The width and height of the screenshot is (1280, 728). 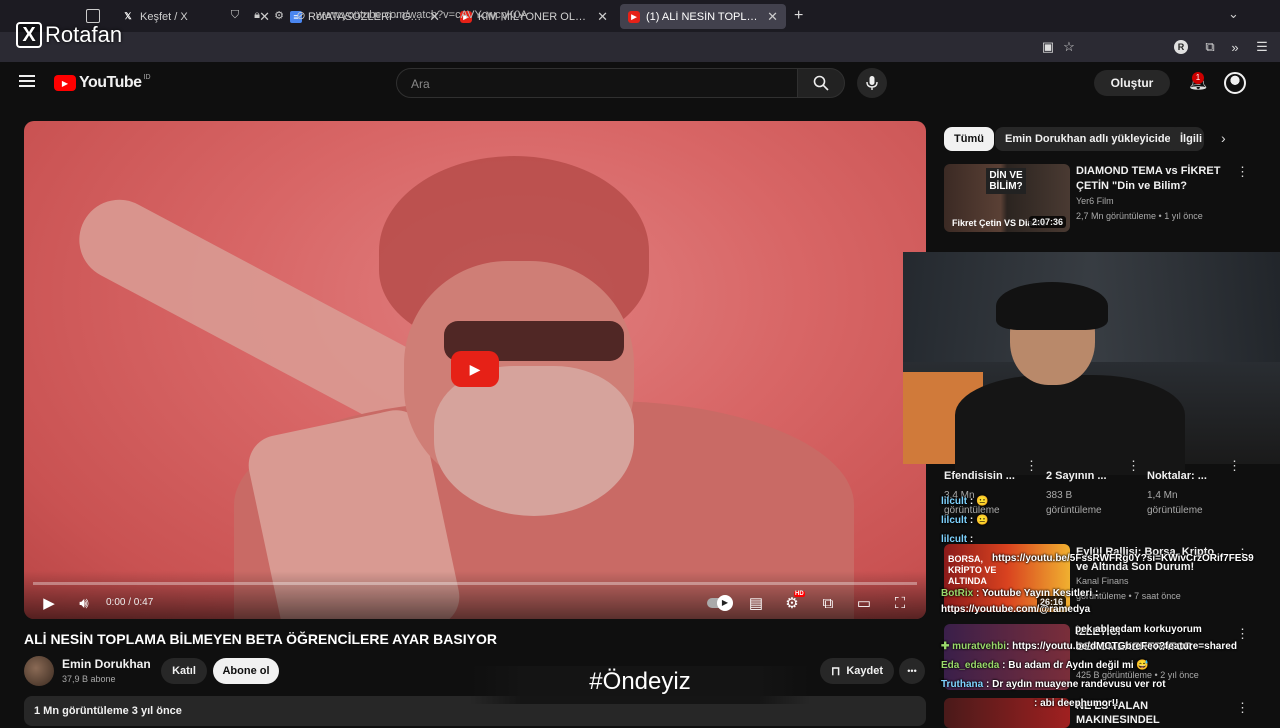 What do you see at coordinates (27, 81) in the screenshot?
I see `hamburger-menu-icon` at bounding box center [27, 81].